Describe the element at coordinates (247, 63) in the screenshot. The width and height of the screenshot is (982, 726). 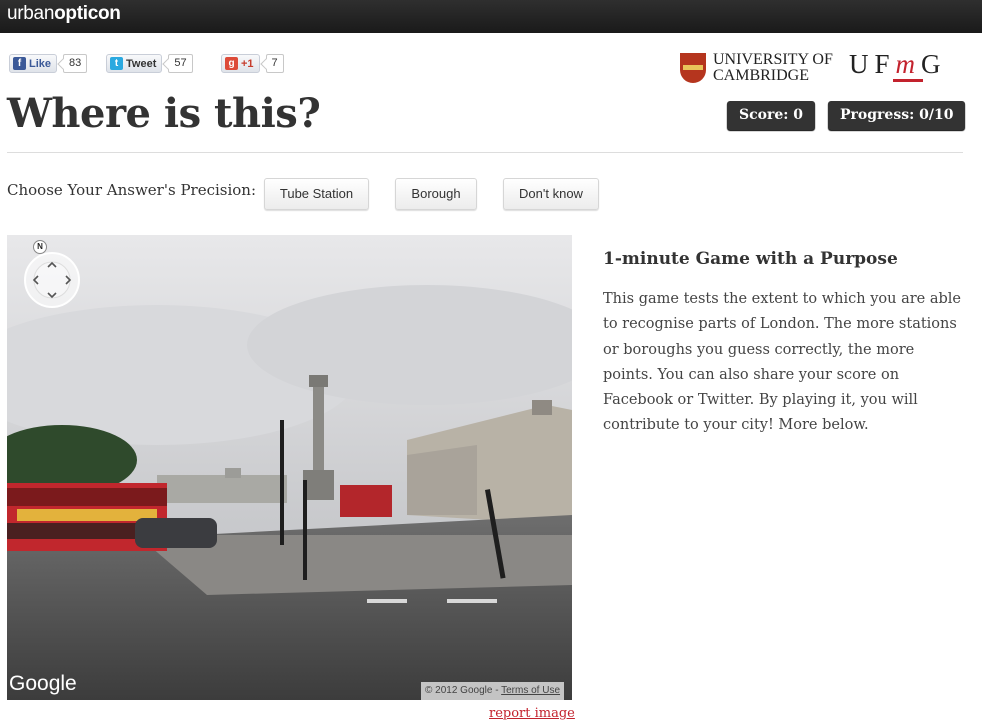
I see `google-plus-label: +1` at that location.